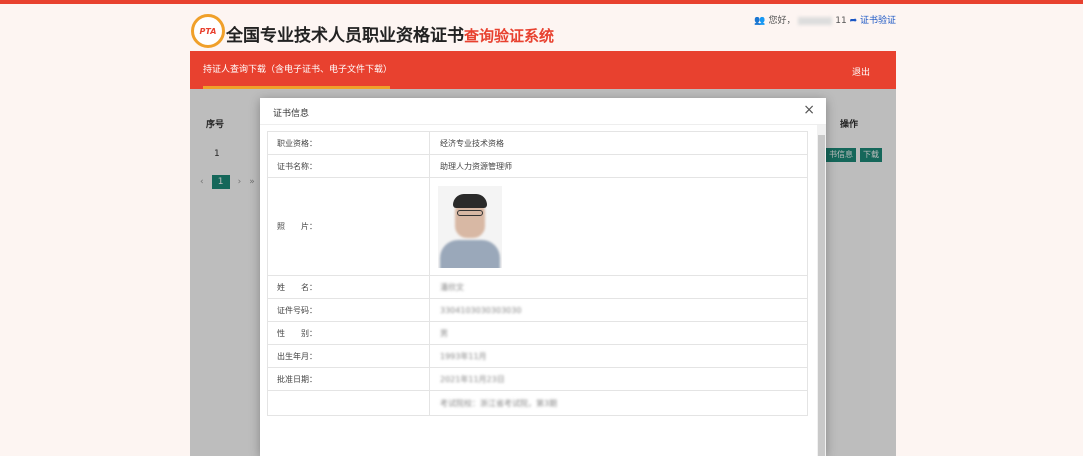 The image size is (1083, 456). Describe the element at coordinates (618, 310) in the screenshot. I see `id-value-cell: 3304103030303030` at that location.